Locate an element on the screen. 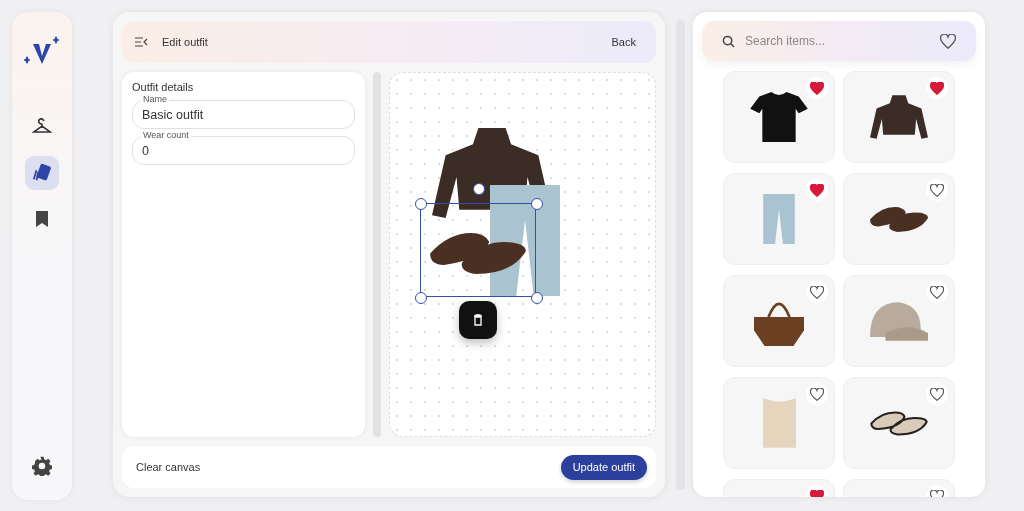  search-icon is located at coordinates (728, 41).